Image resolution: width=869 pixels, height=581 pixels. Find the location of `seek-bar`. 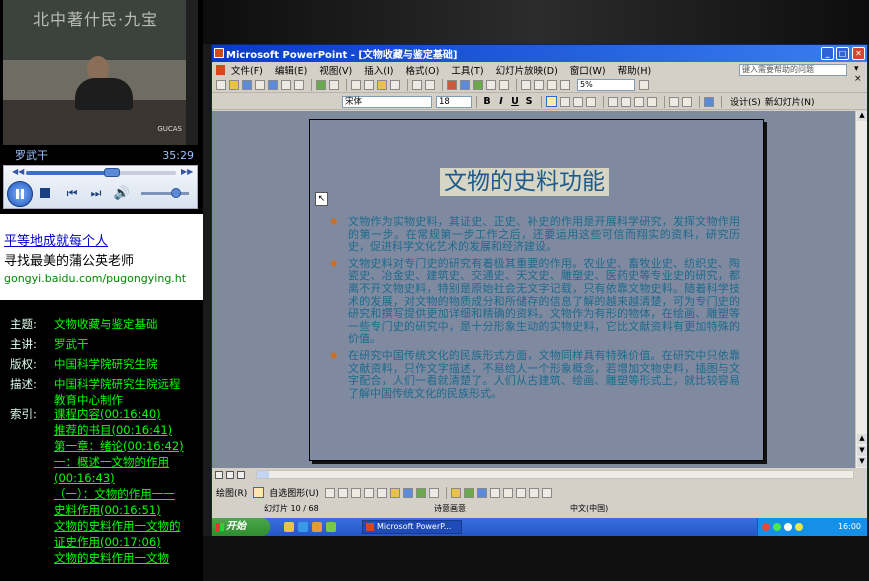

seek-bar is located at coordinates (101, 172).